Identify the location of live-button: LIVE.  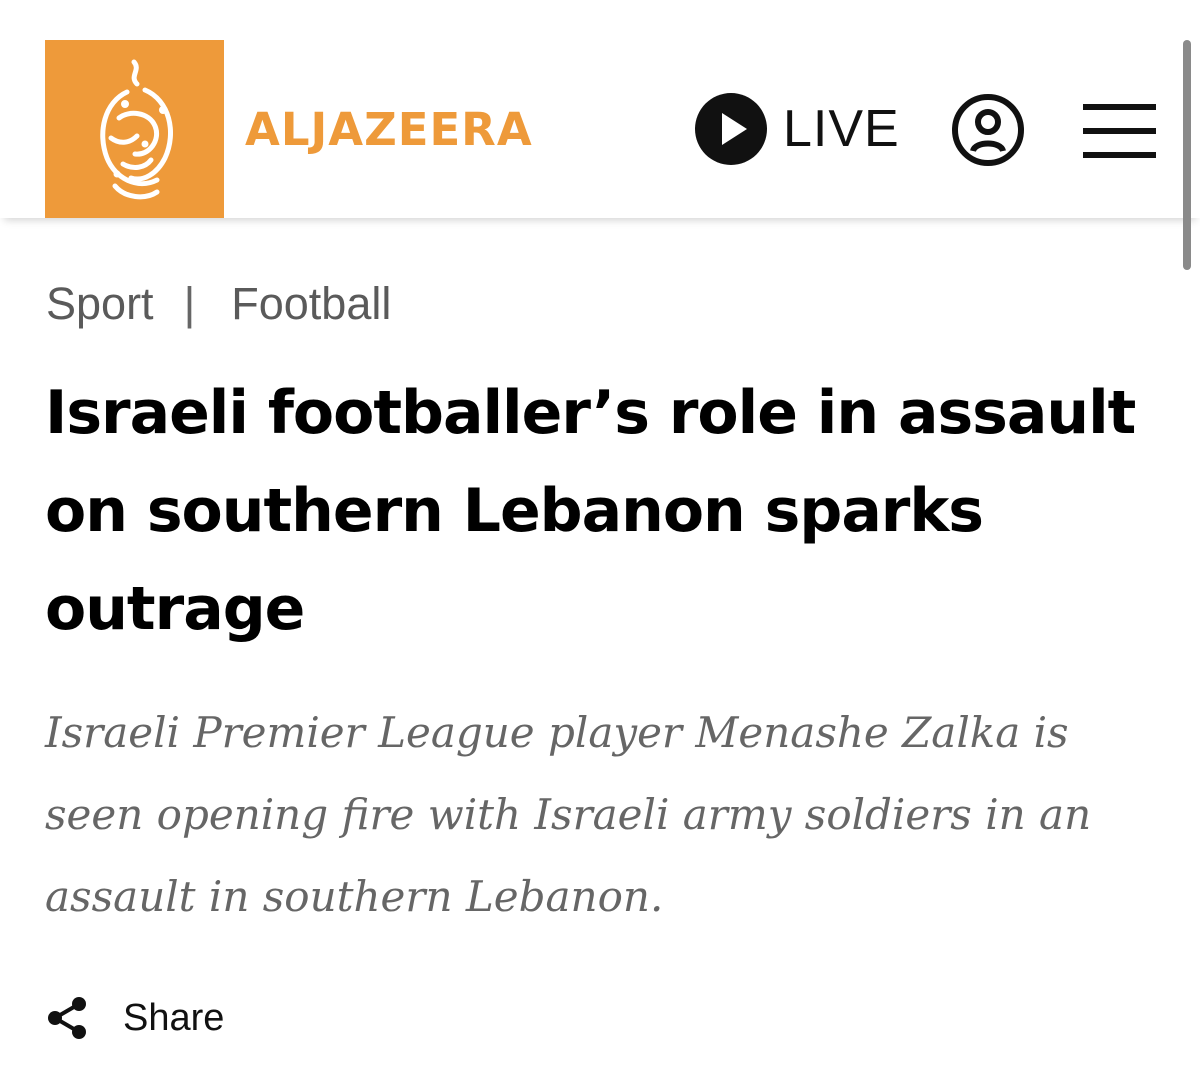
(797, 129).